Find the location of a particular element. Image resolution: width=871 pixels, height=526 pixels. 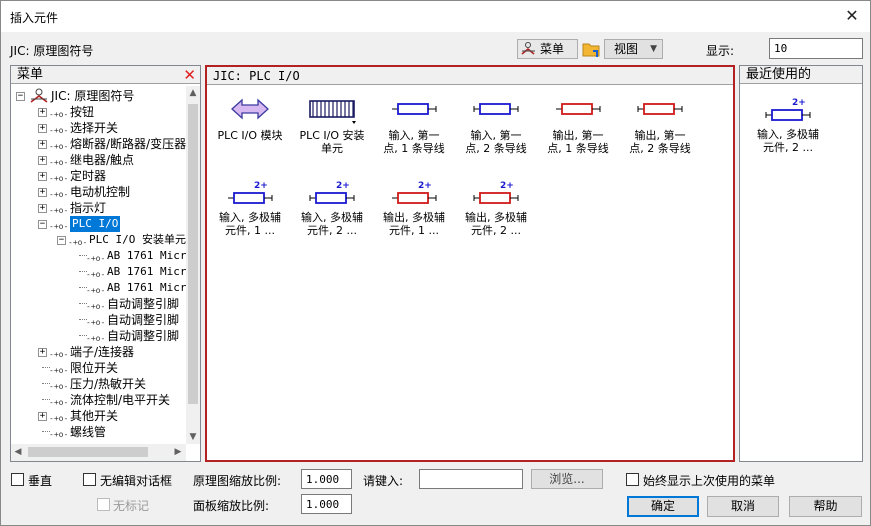

tree-vertical-scrollbar: ▲ ▼ is located at coordinates (193, 265).